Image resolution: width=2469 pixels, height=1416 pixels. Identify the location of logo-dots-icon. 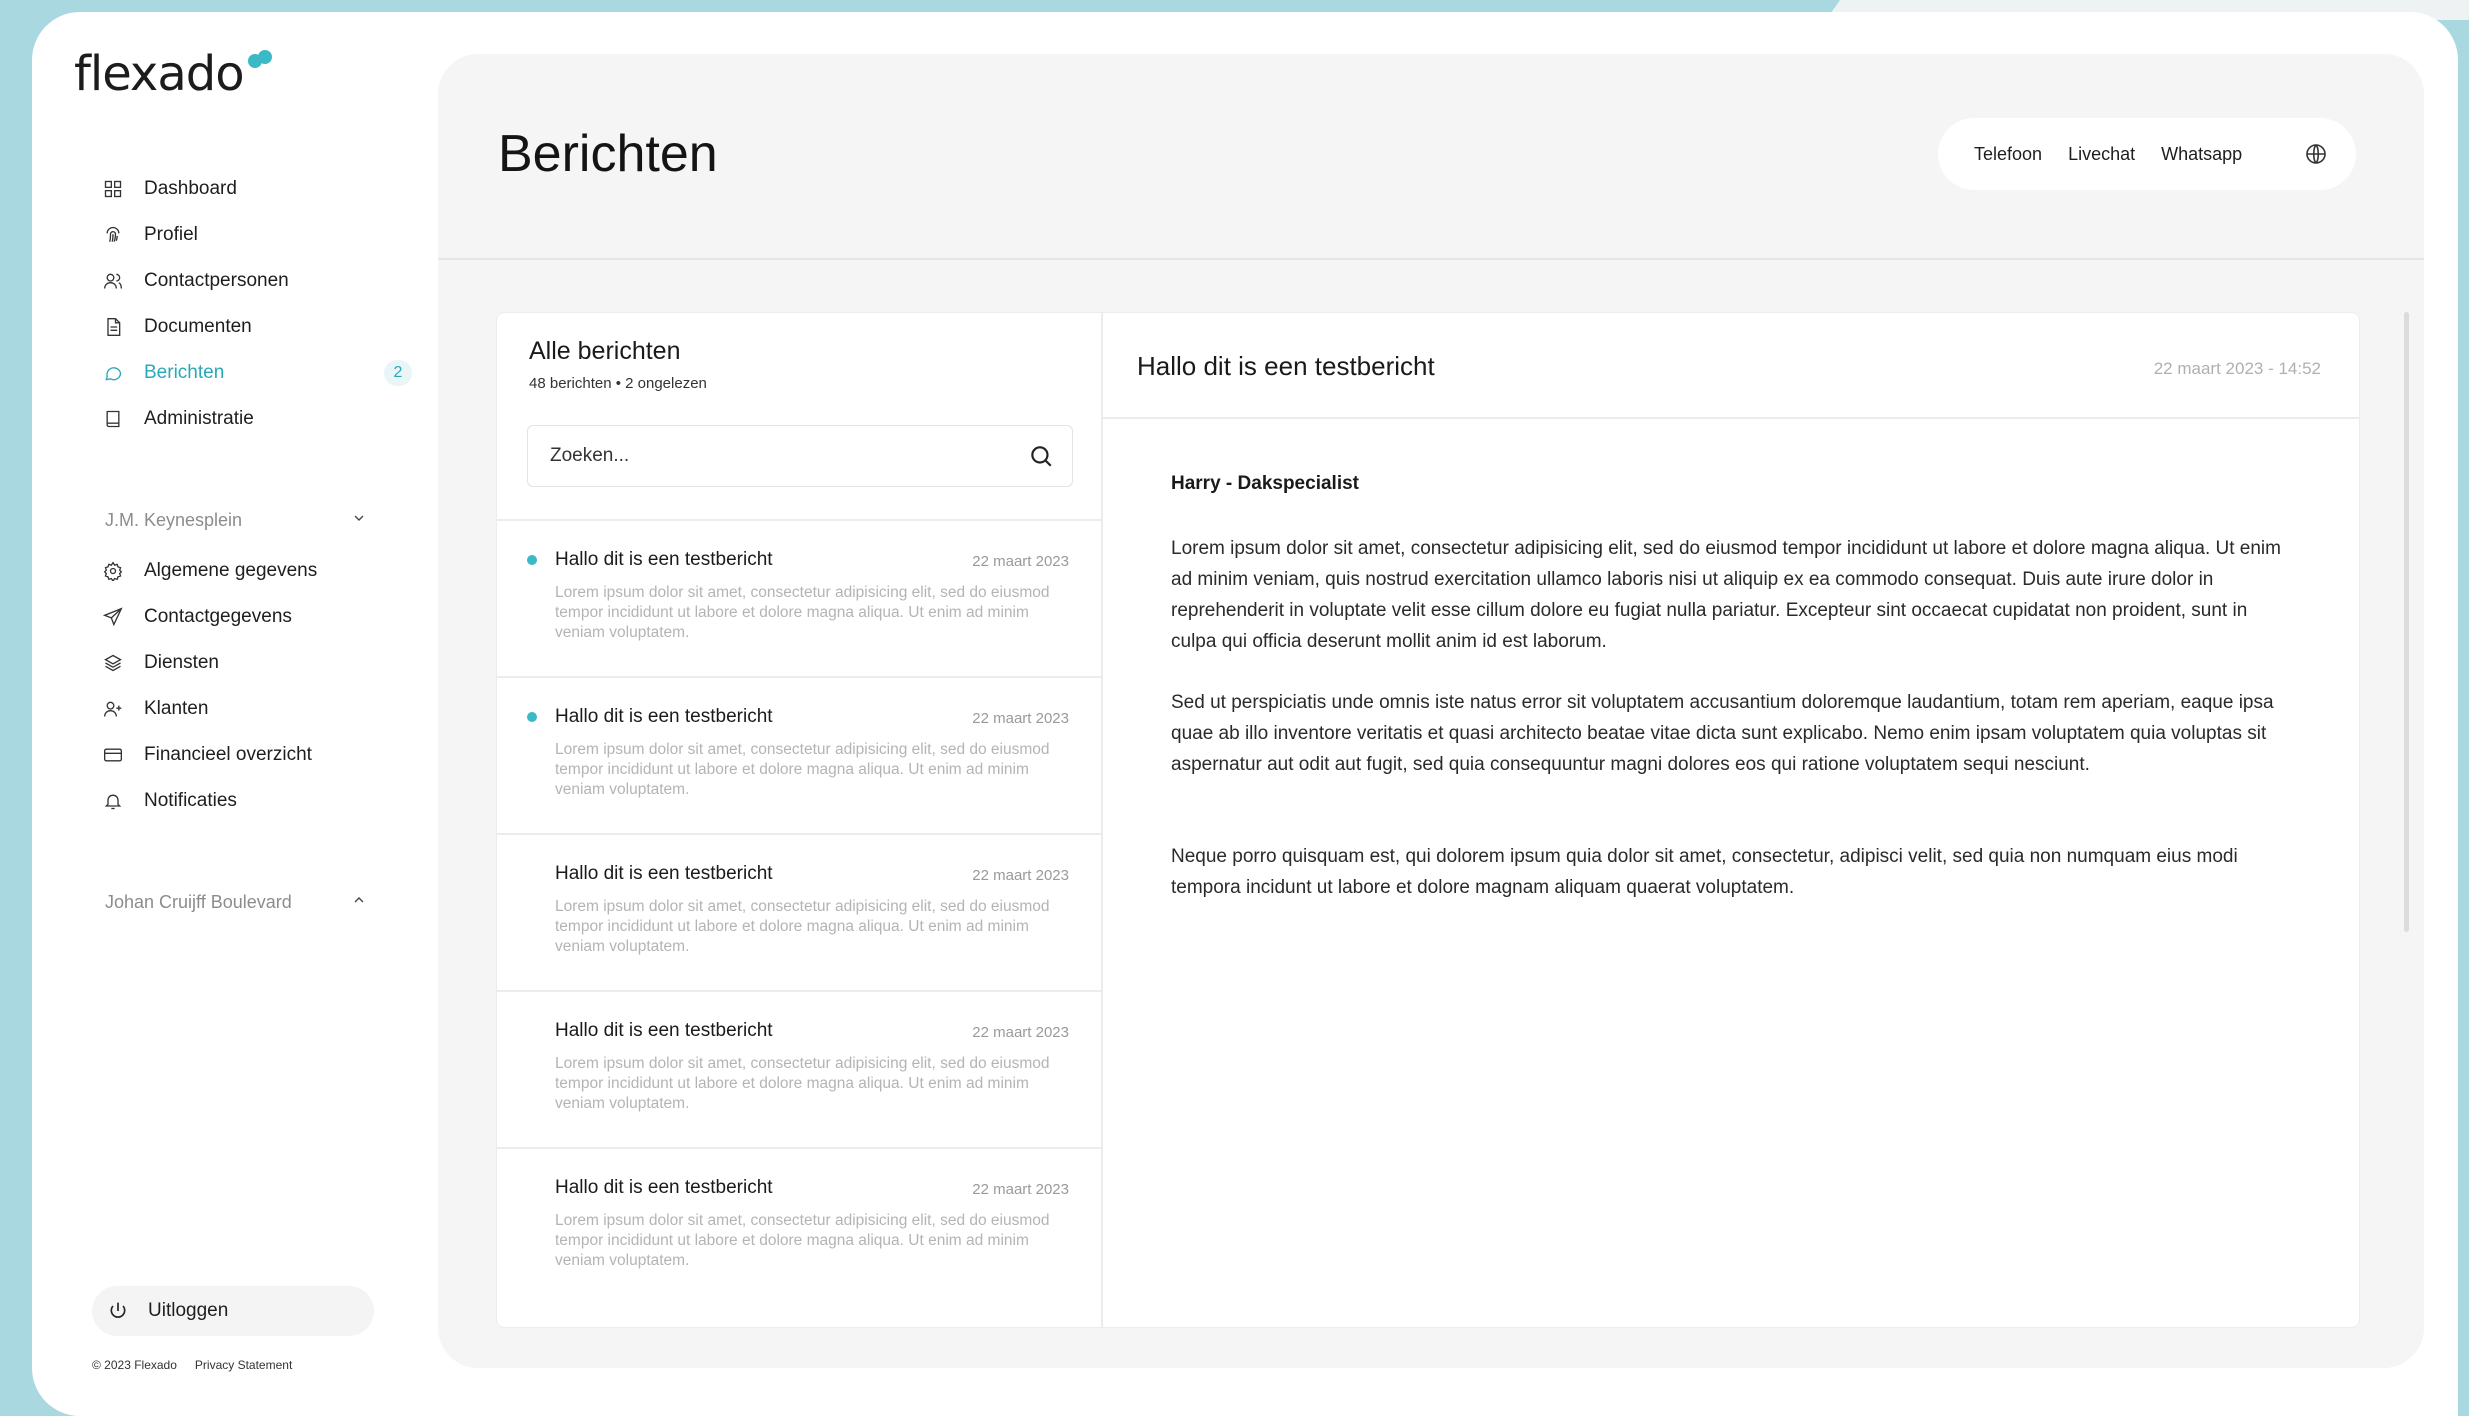
(260, 60).